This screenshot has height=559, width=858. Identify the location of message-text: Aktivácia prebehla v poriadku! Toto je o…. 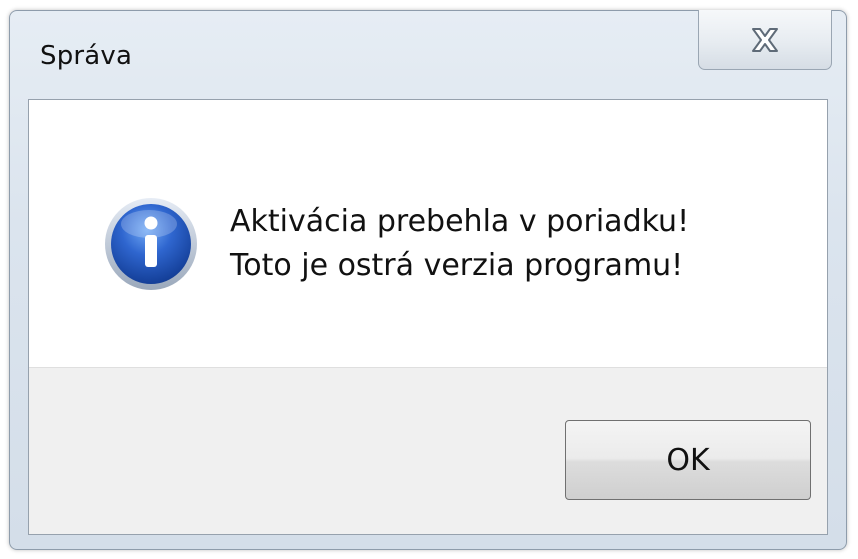
(459, 244).